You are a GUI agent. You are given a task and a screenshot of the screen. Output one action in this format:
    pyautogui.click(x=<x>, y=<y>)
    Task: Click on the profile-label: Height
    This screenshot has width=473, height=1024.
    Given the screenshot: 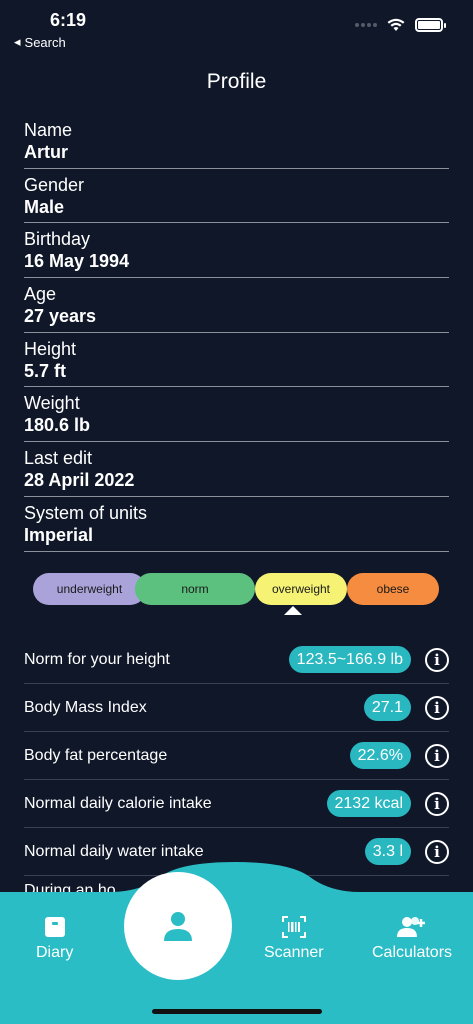 What is the action you would take?
    pyautogui.click(x=50, y=348)
    